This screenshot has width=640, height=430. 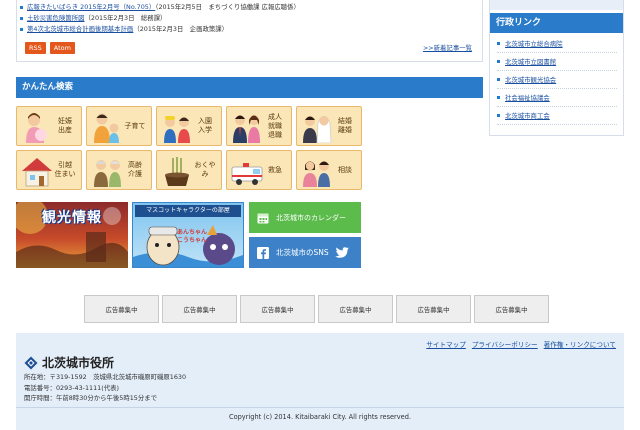 What do you see at coordinates (135, 125) in the screenshot?
I see `search-tile-label: 子育て` at bounding box center [135, 125].